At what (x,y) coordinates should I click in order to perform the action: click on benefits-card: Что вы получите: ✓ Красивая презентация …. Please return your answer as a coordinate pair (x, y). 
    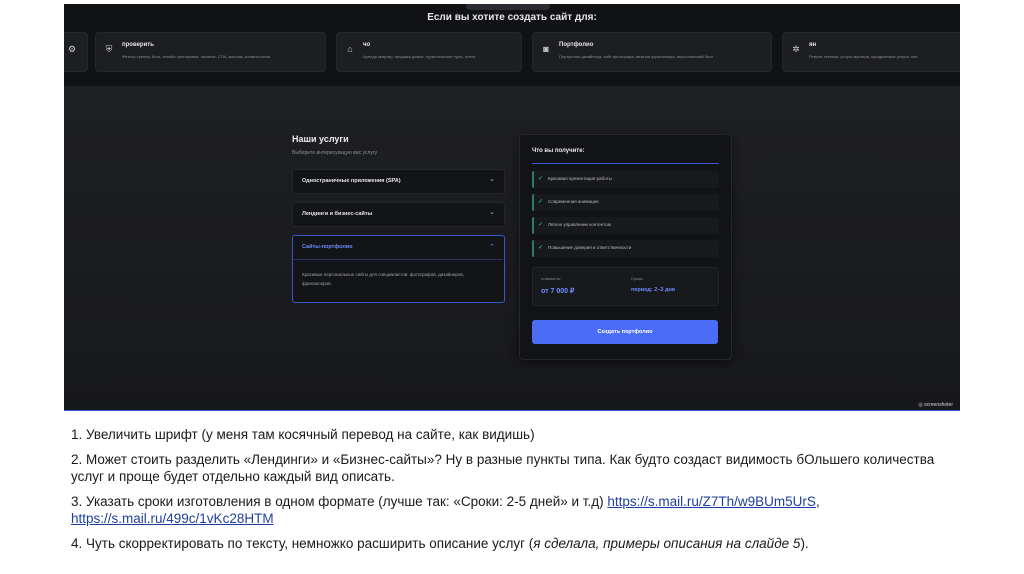
    Looking at the image, I should click on (625, 247).